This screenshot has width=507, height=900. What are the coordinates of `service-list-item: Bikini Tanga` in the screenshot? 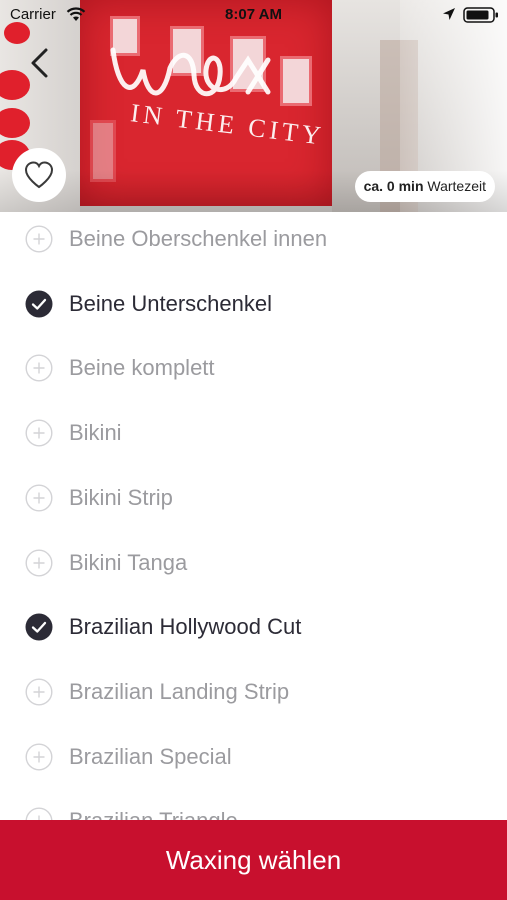 It's located at (253, 563).